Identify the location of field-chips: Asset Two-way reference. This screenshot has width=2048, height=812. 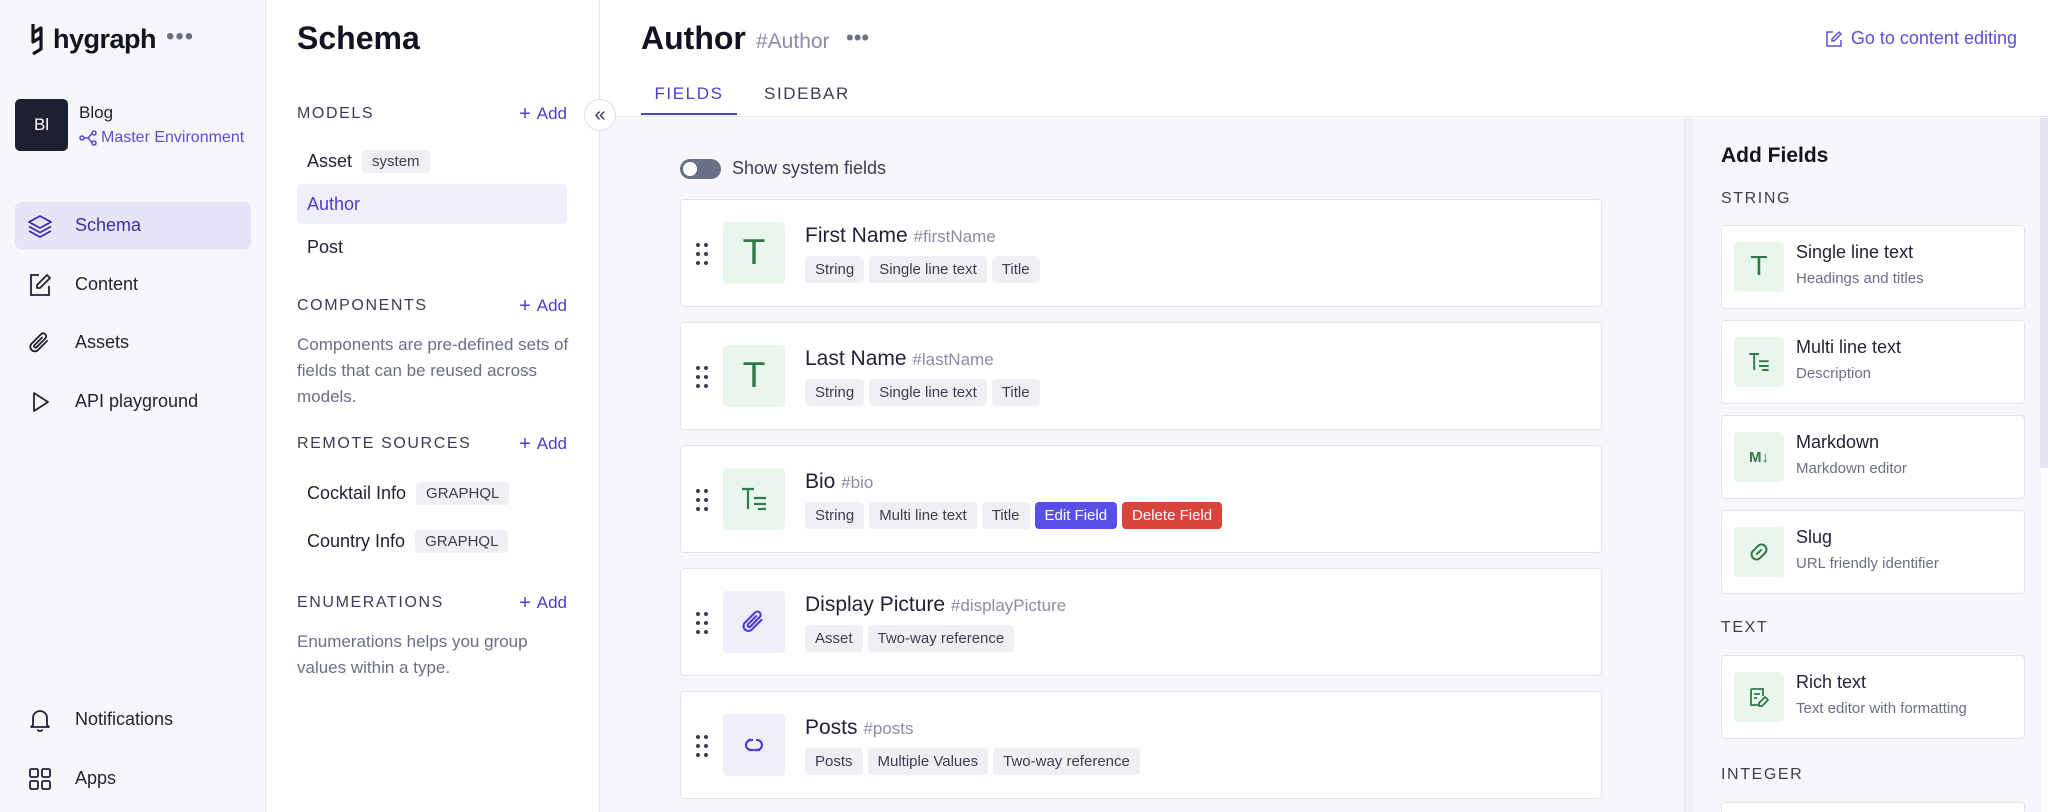
(910, 638).